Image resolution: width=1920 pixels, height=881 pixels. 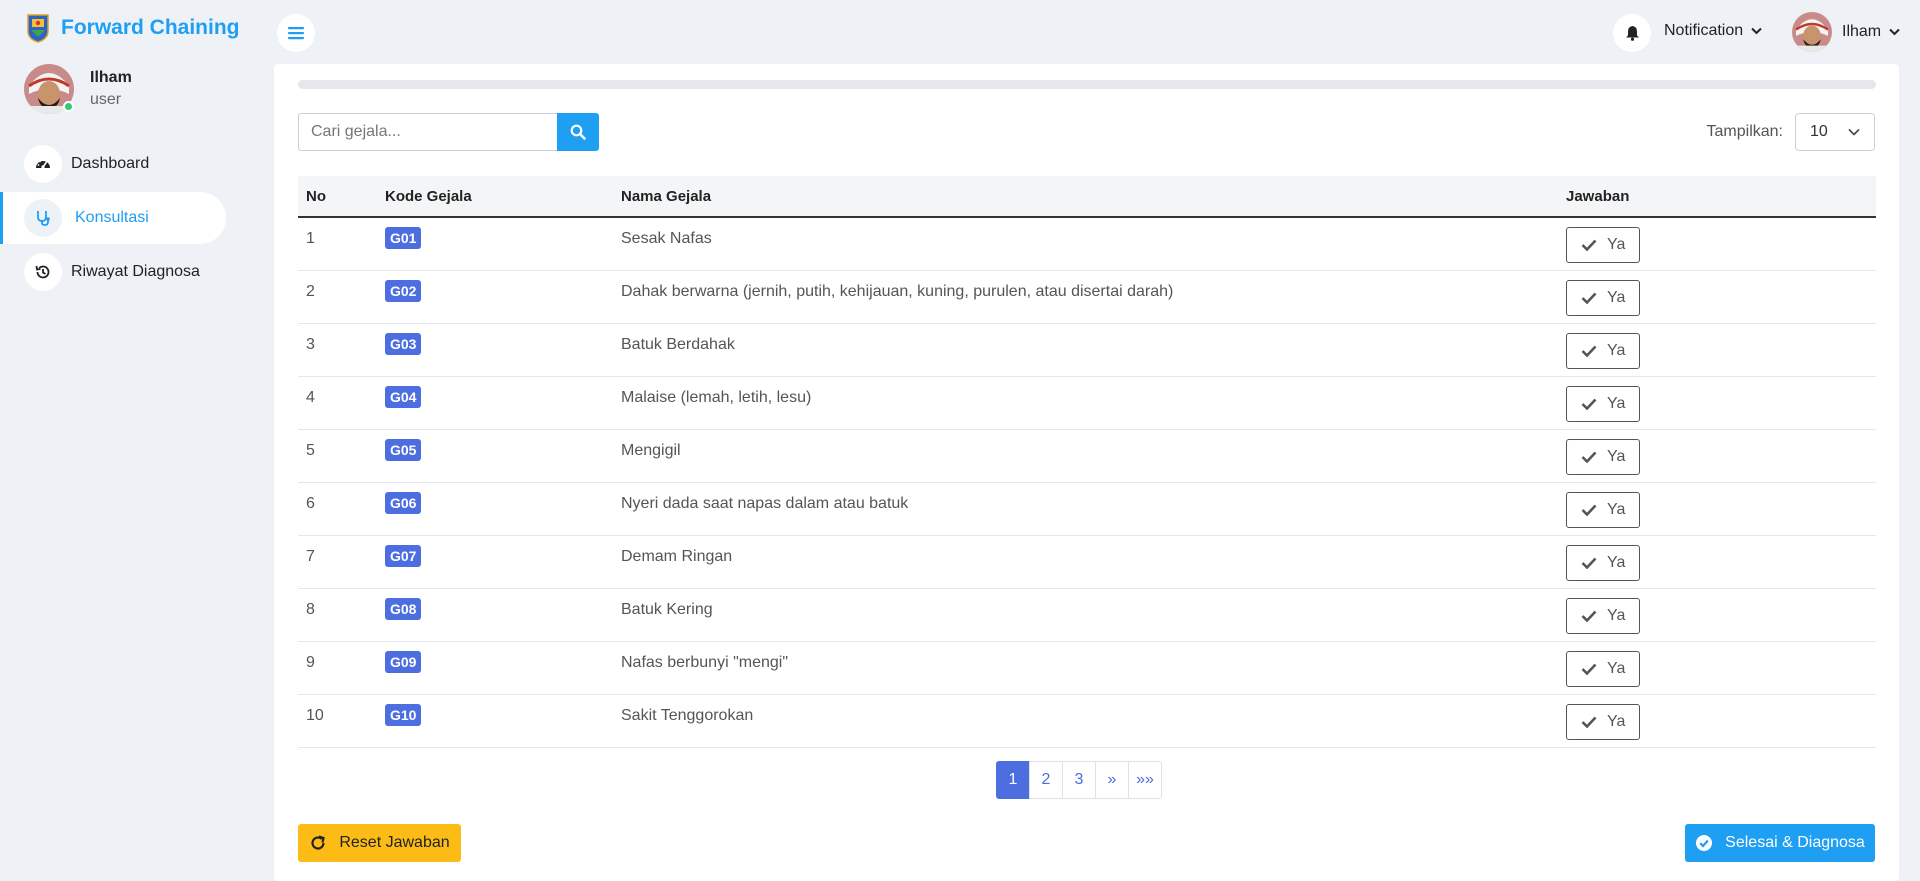 What do you see at coordinates (667, 609) in the screenshot?
I see `symptom-name: Batuk Kering` at bounding box center [667, 609].